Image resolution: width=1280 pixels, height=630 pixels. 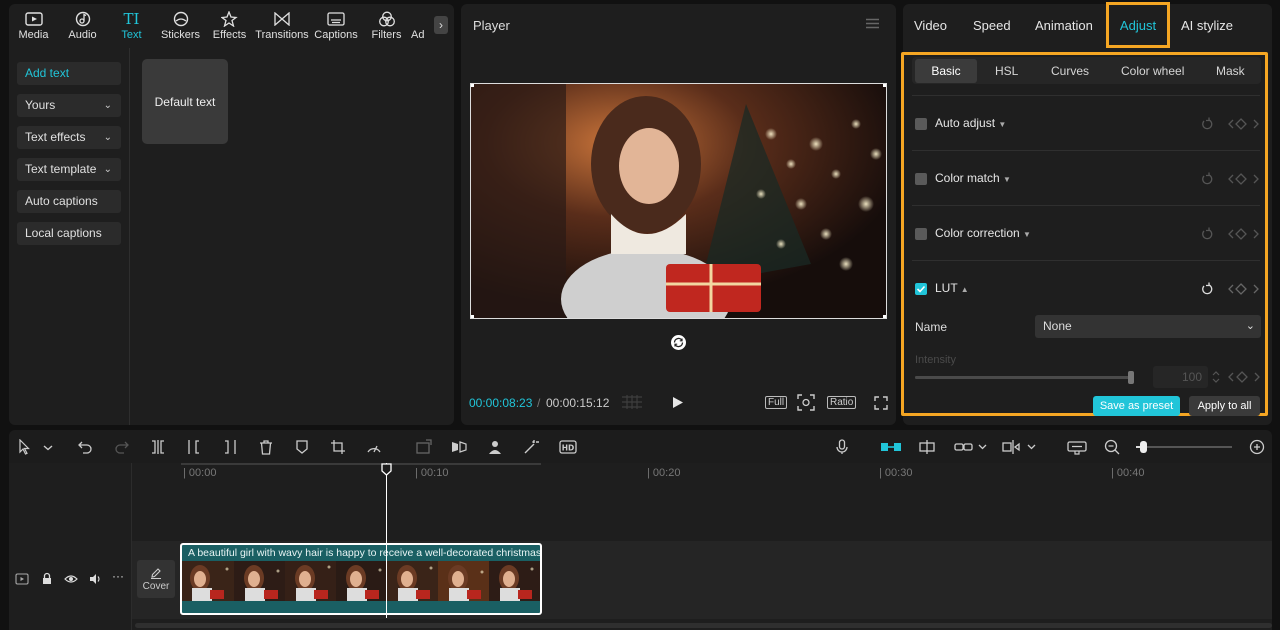 What do you see at coordinates (952, 288) in the screenshot?
I see `lut-toggle: LUT ▲` at bounding box center [952, 288].